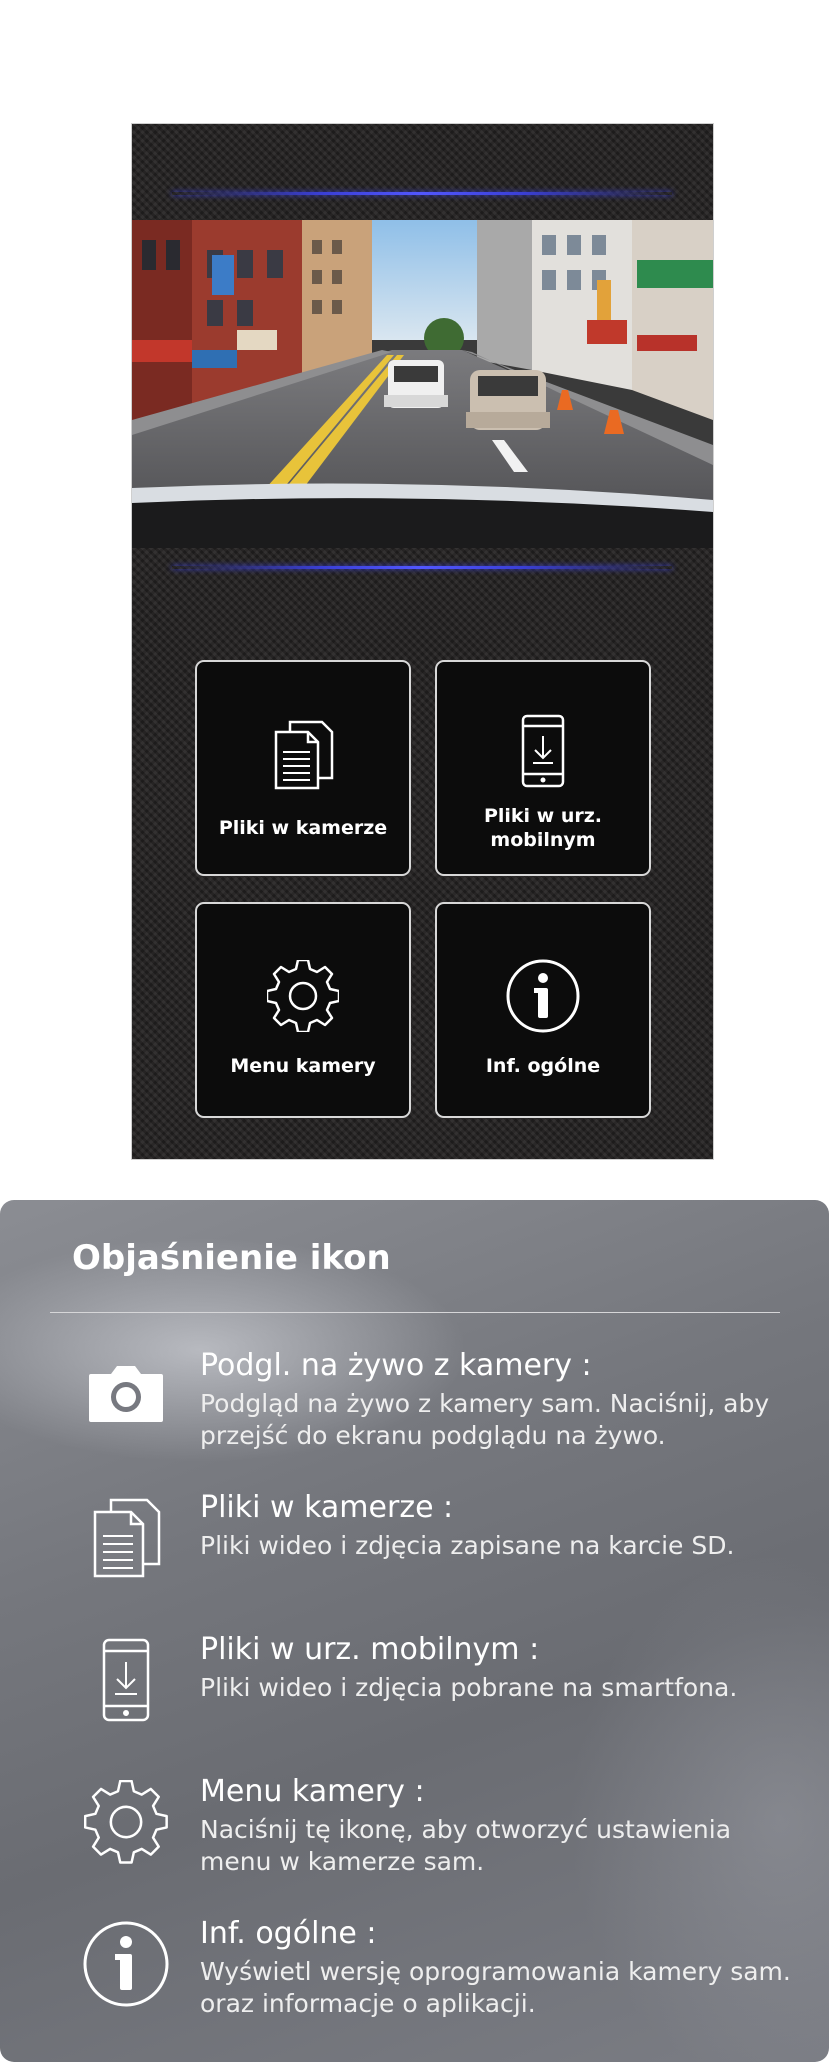  I want to click on legend-item-name: Menu kamery :, so click(312, 1791).